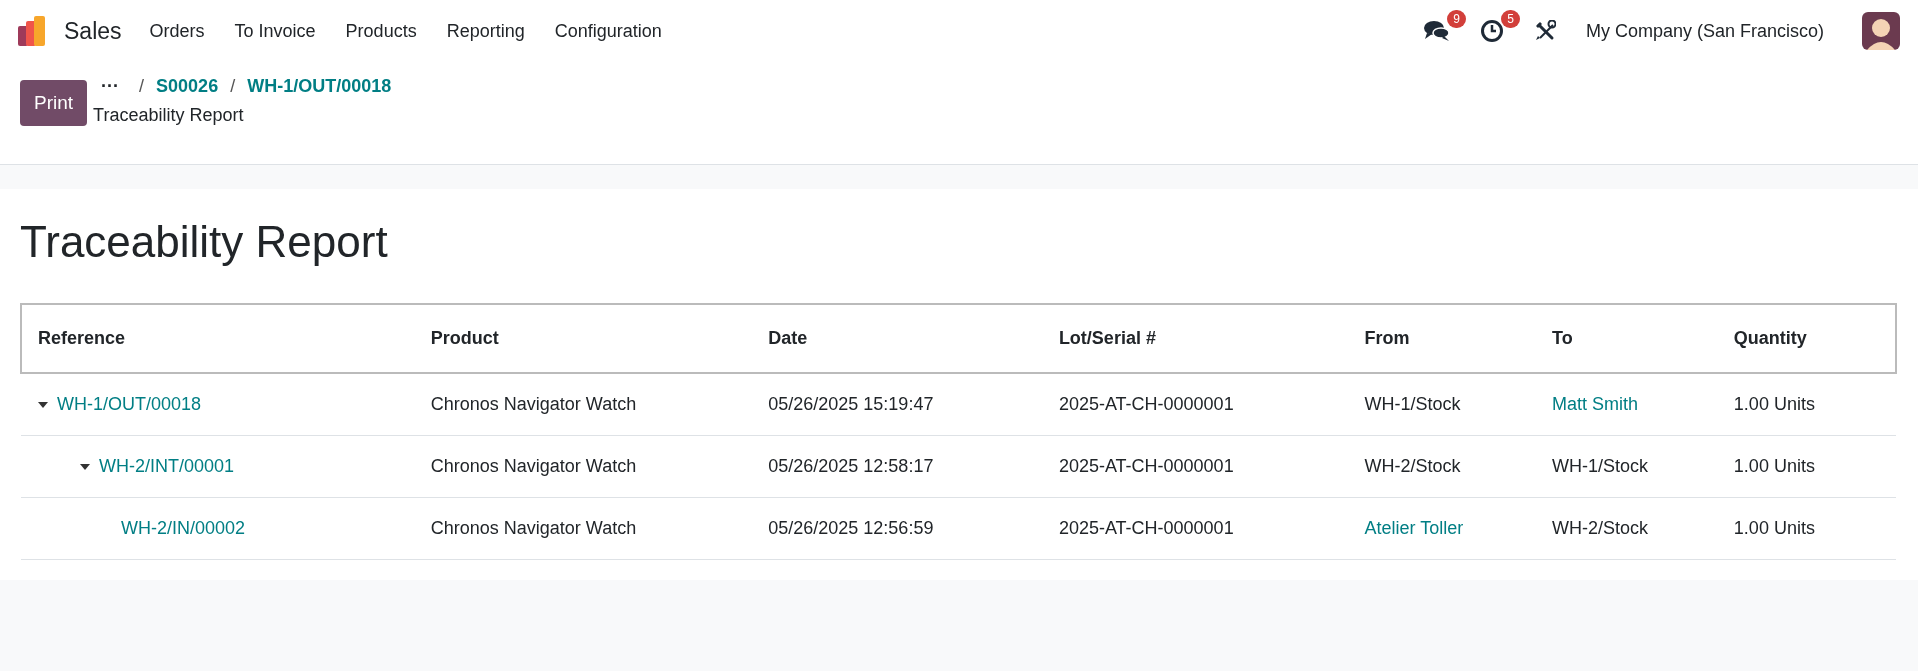  I want to click on to-location-text: WH-2/Stock, so click(1600, 528).